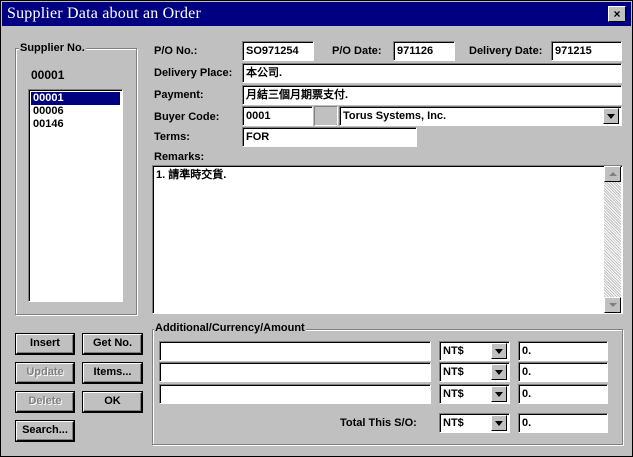 This screenshot has height=457, width=633. I want to click on delivery-place-field: 本公司., so click(432, 73).